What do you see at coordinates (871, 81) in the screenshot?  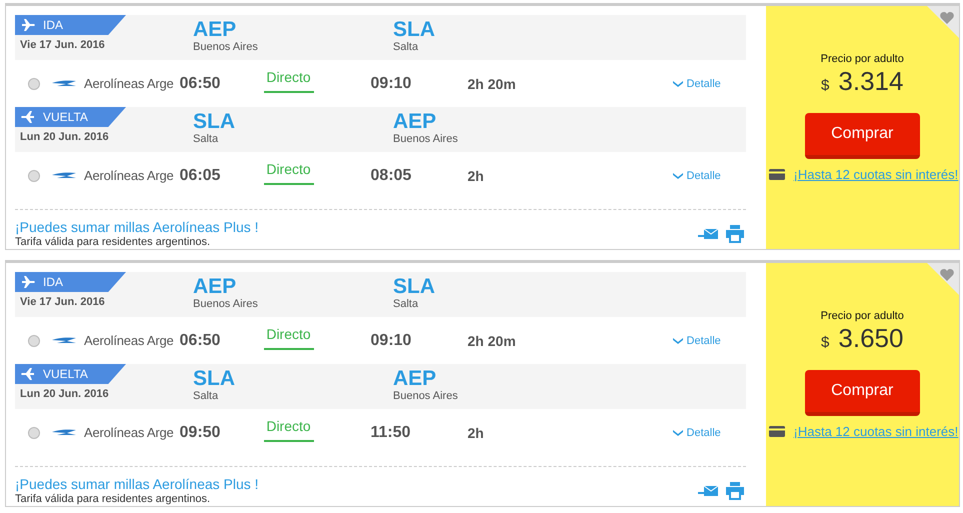 I see `price-amount: 3.314` at bounding box center [871, 81].